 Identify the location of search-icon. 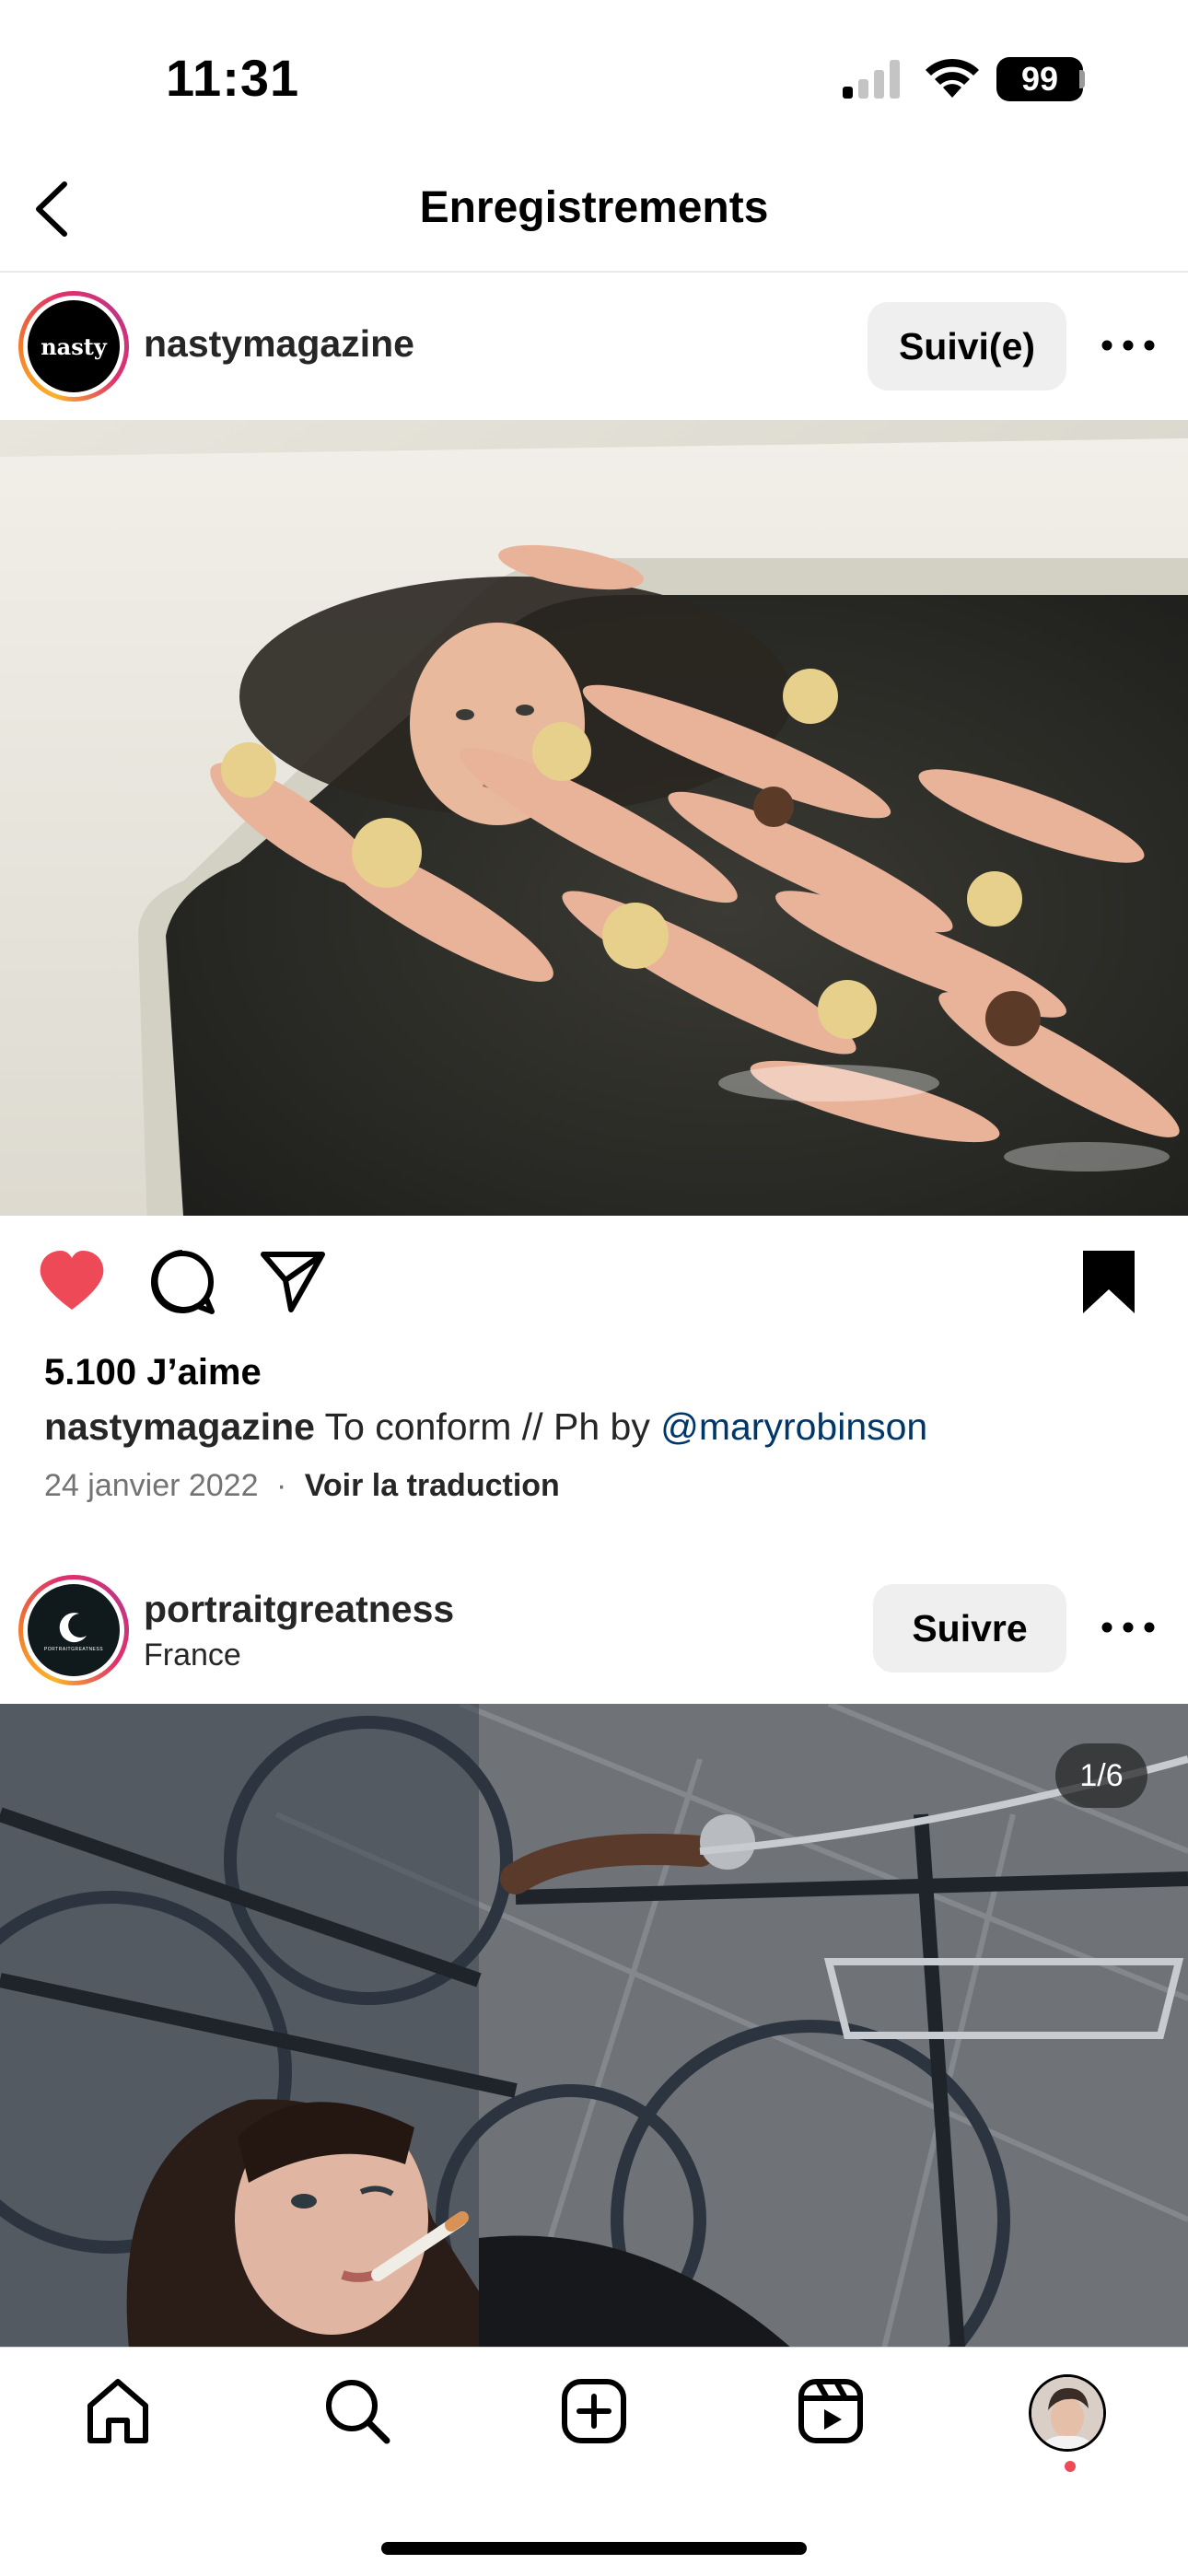
(357, 2411).